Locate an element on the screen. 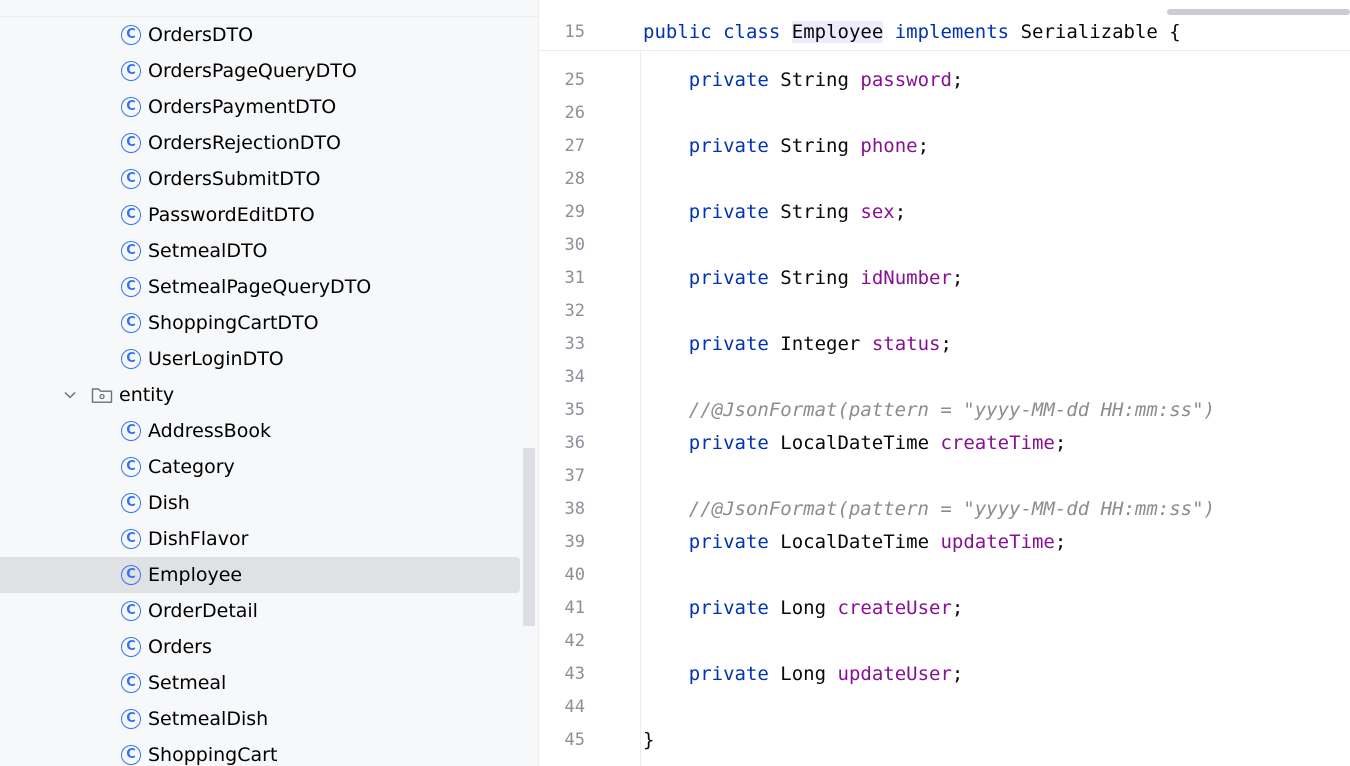 Image resolution: width=1350 pixels, height=766 pixels. field-declaration: private String sex; is located at coordinates (774, 212).